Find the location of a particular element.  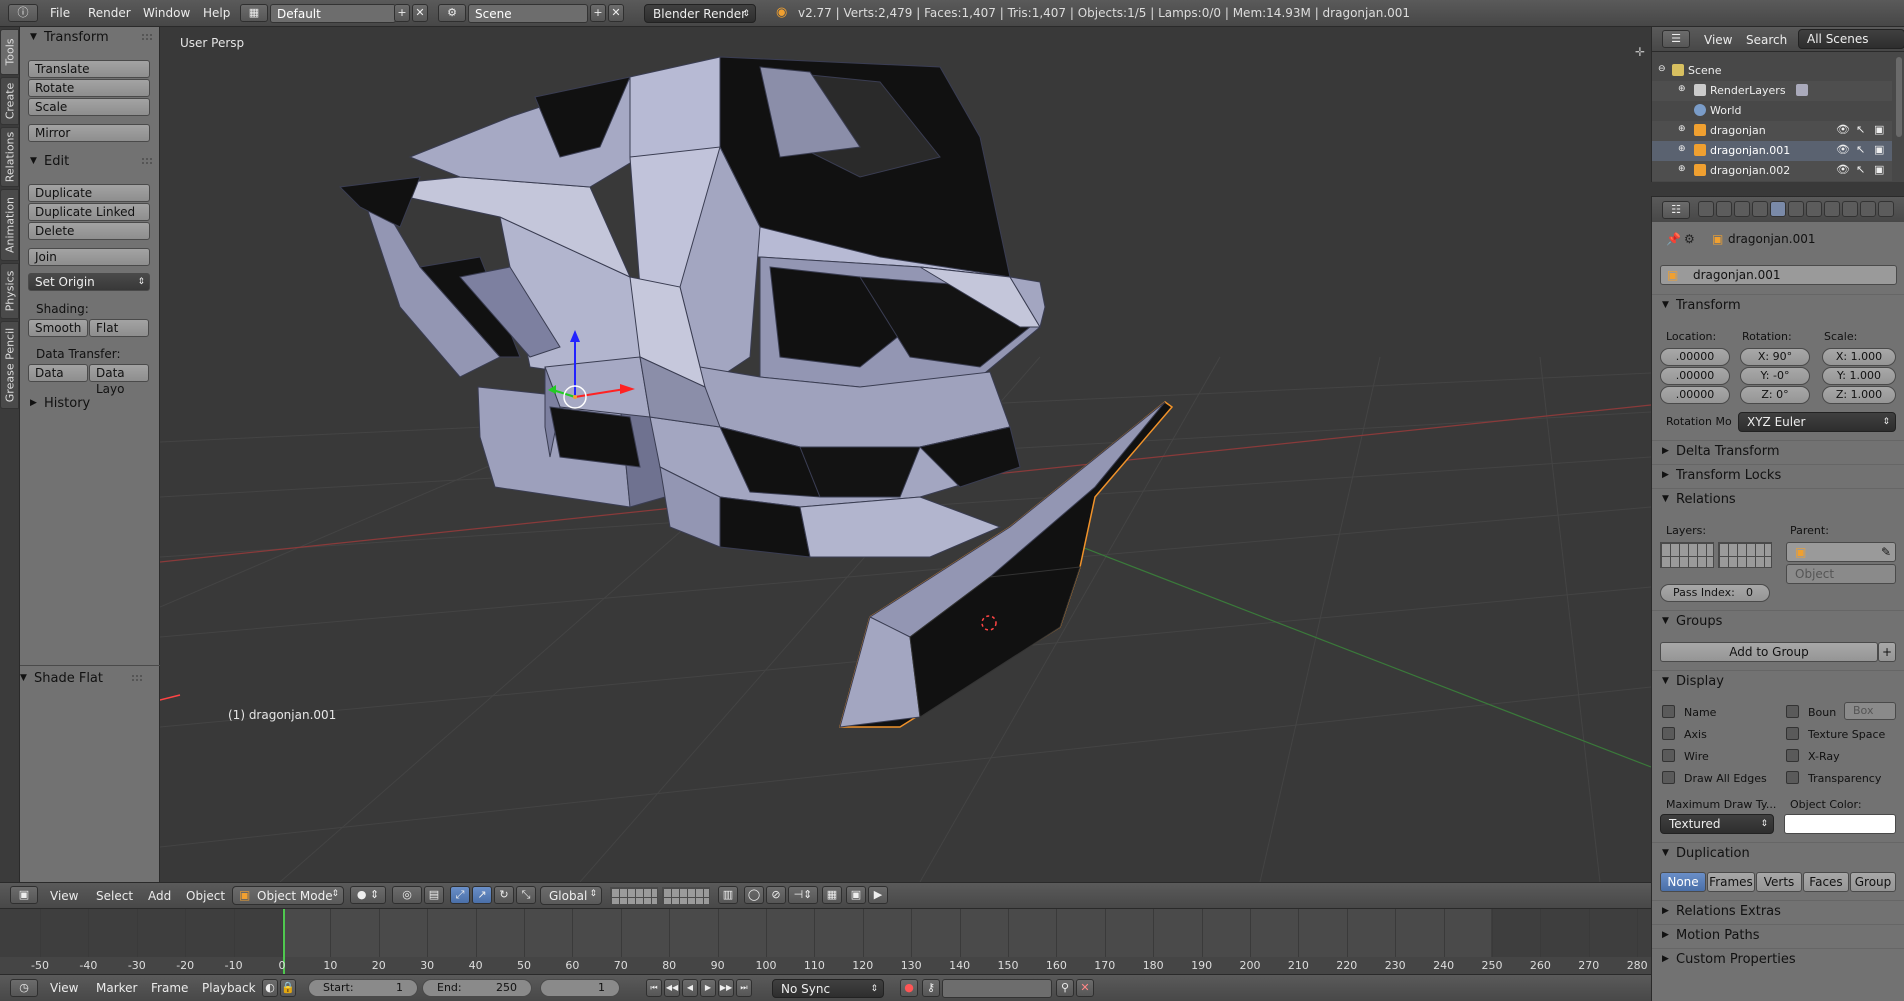

keying-set-icon: ⚷ is located at coordinates (931, 988).